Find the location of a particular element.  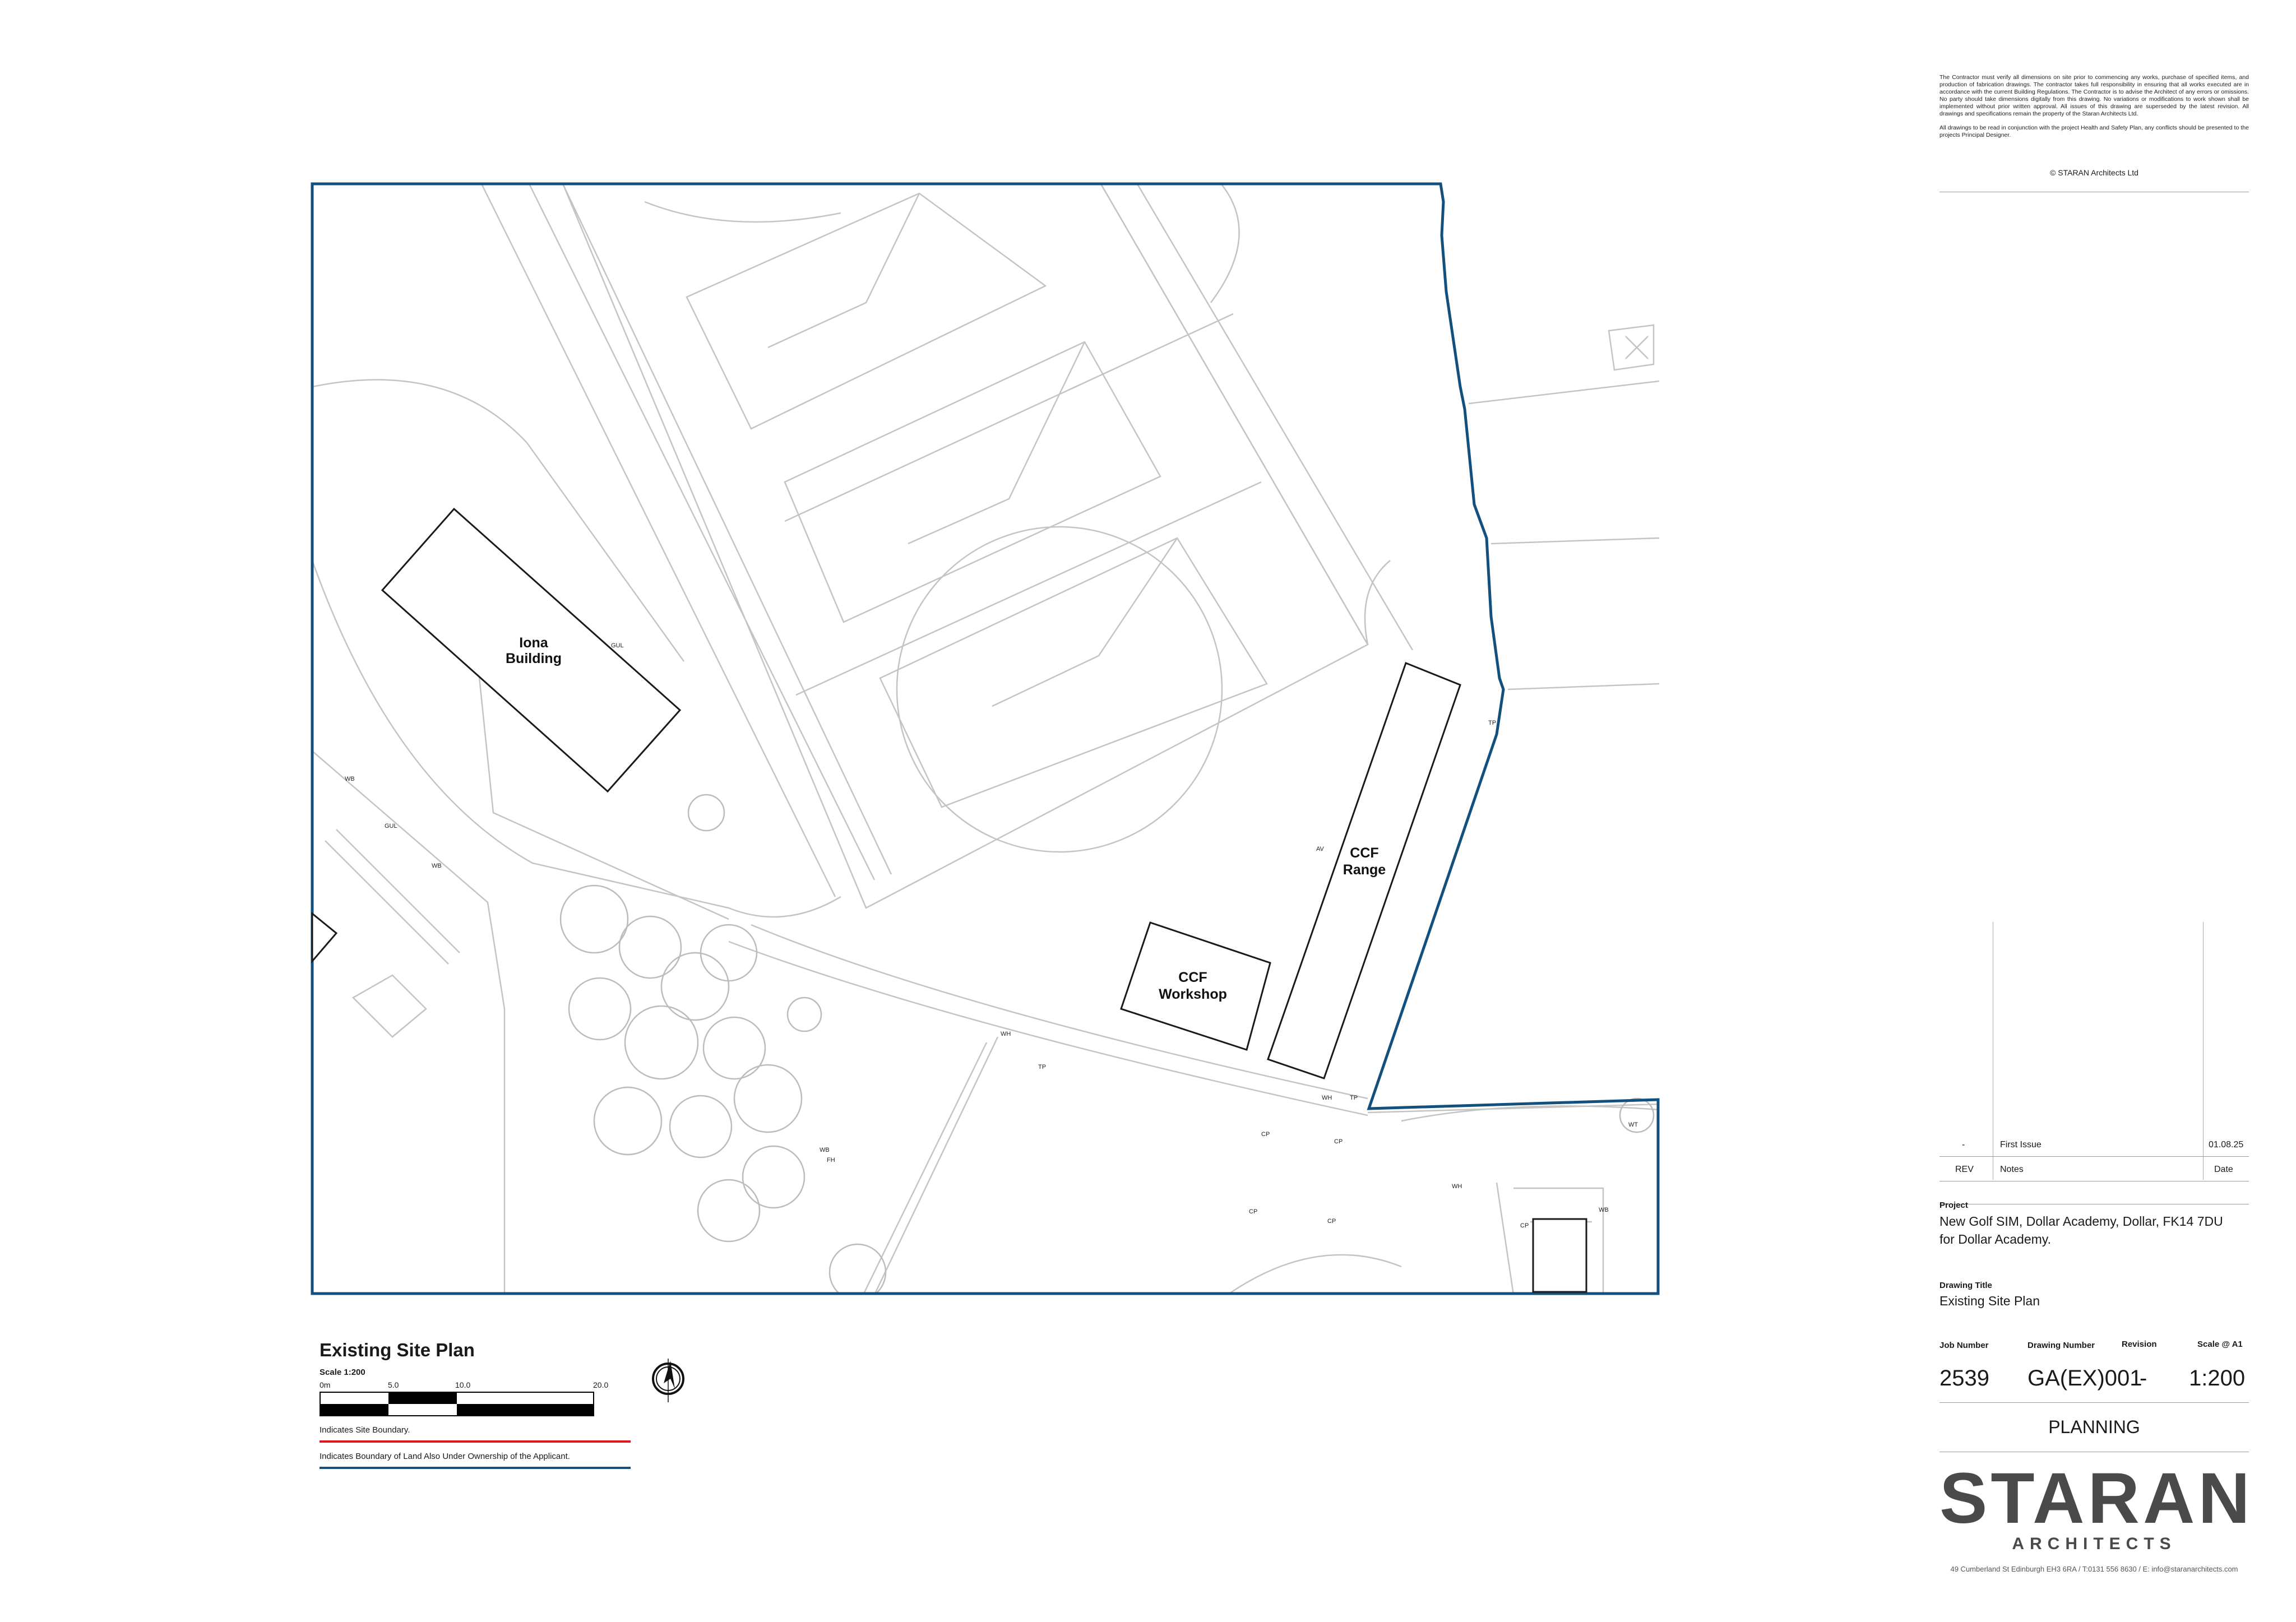

staran-logo-subtitle: ARCHITECTS is located at coordinates (2094, 1544).